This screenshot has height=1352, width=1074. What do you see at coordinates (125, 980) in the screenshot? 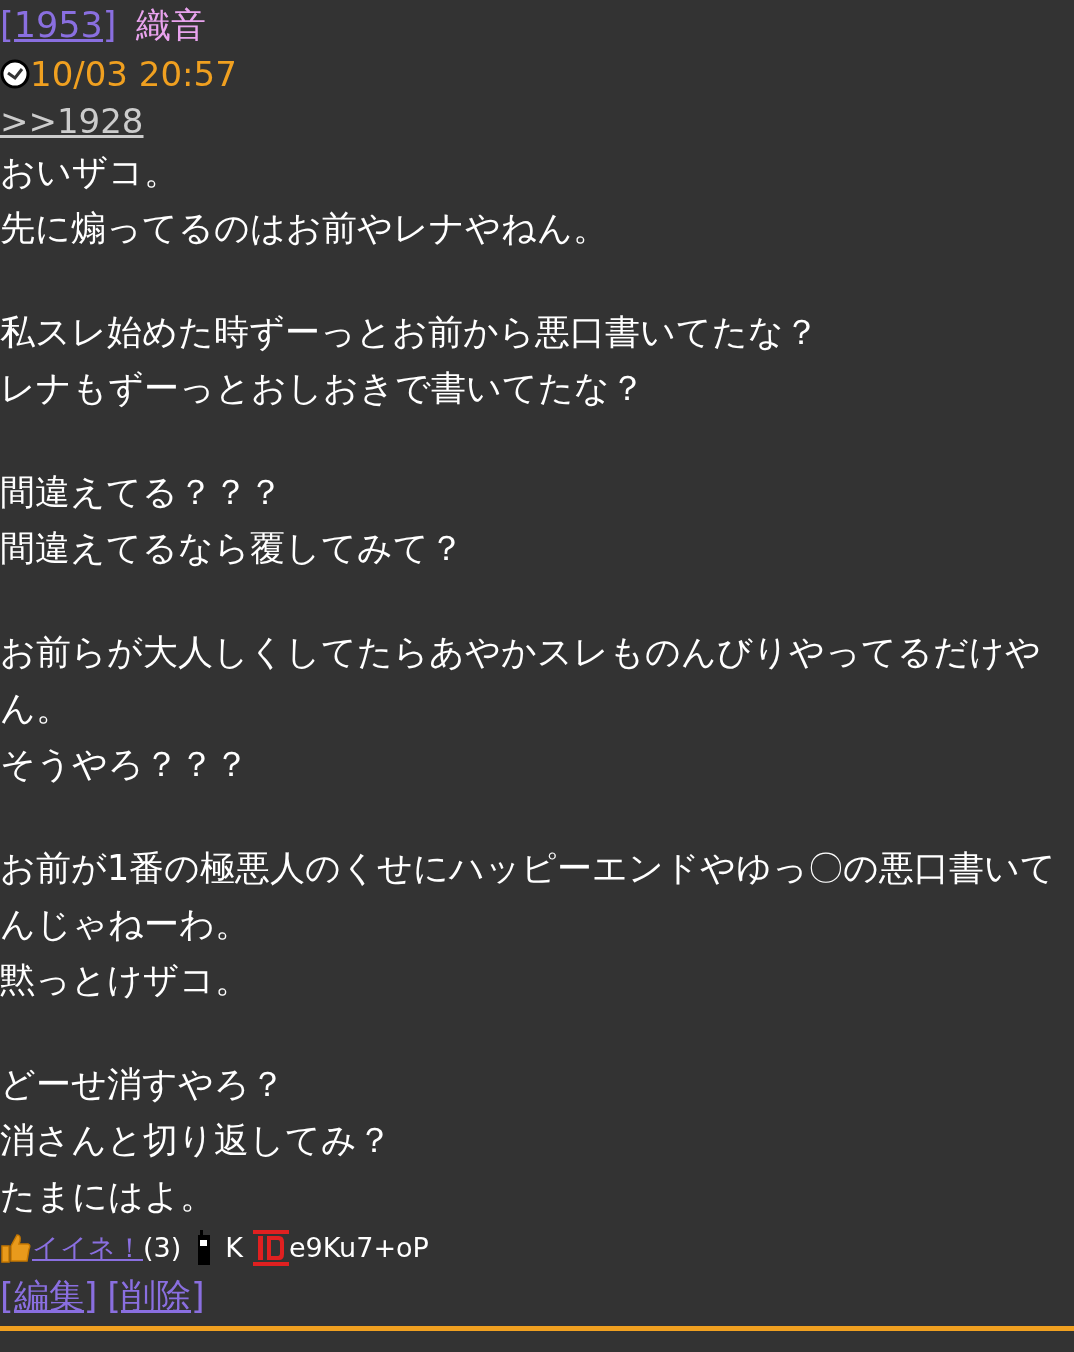
I see `post-text-line: 黙っとけザコ。` at bounding box center [125, 980].